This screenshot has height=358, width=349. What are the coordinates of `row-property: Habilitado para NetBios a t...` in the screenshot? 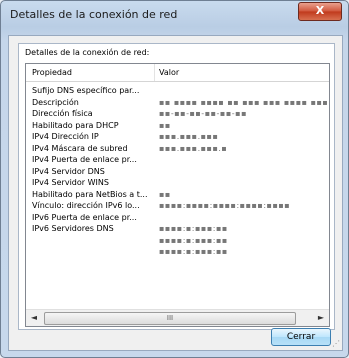 It's located at (90, 194).